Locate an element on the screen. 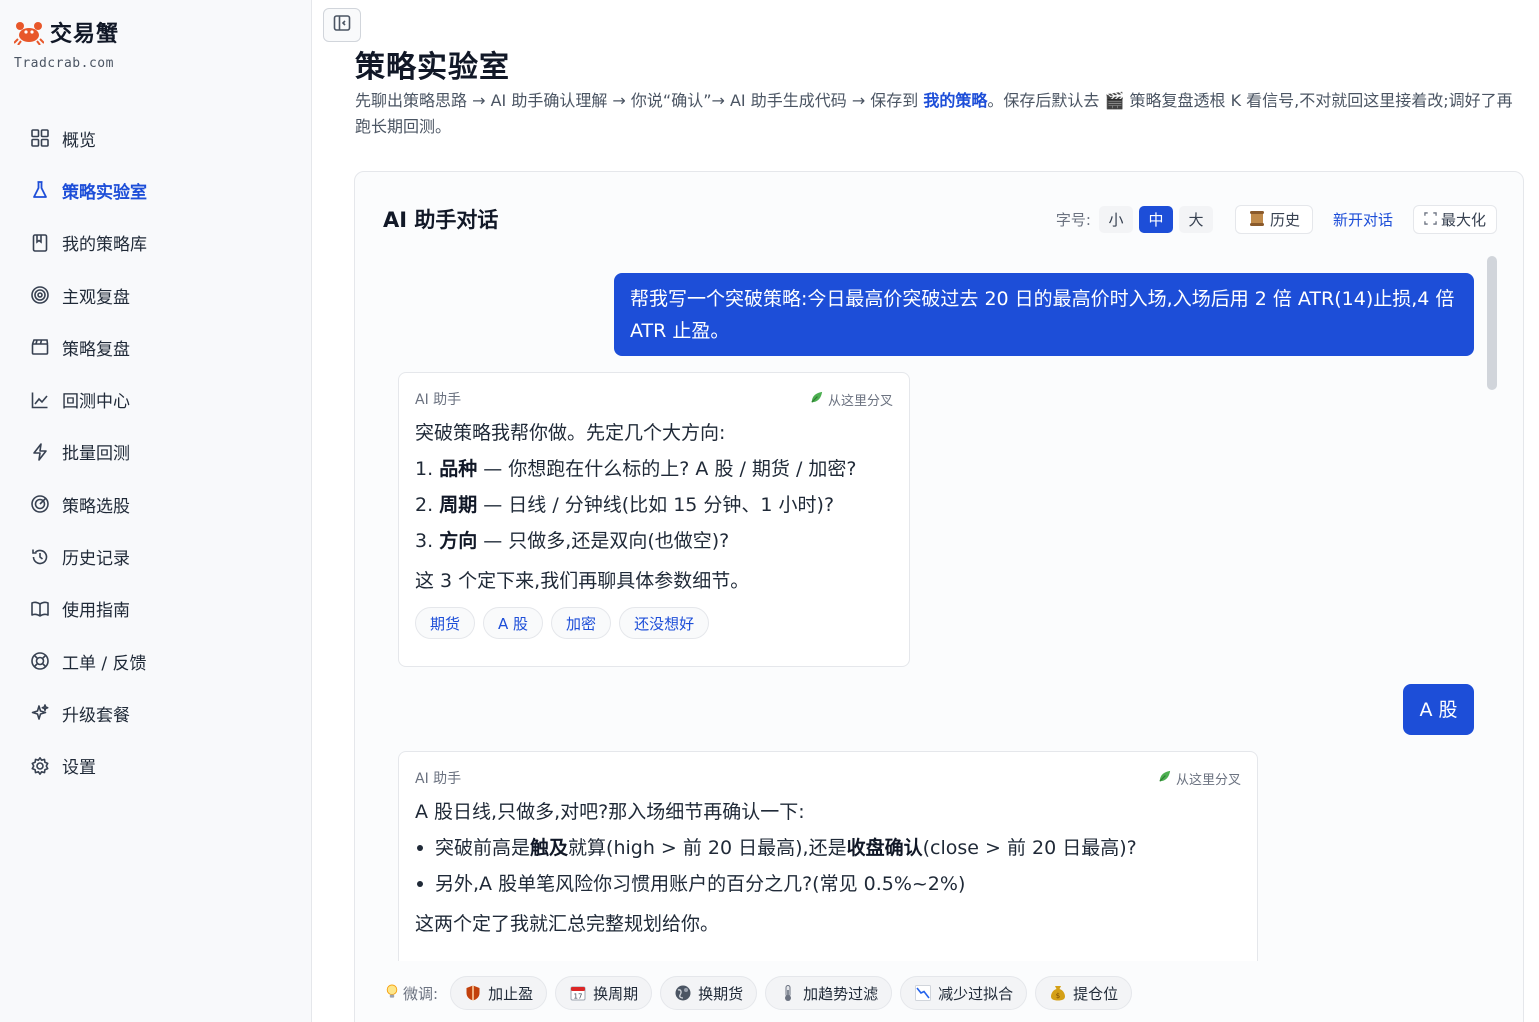 The image size is (1539, 1022). finetune-change-period-button: 17 换周期 is located at coordinates (604, 993).